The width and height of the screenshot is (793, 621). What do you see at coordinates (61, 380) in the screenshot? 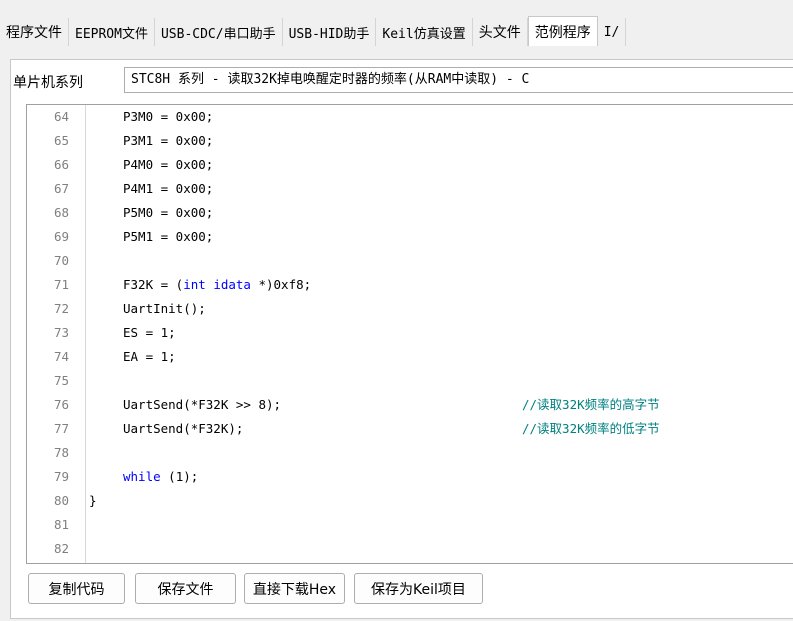
I see `line-number: 75` at bounding box center [61, 380].